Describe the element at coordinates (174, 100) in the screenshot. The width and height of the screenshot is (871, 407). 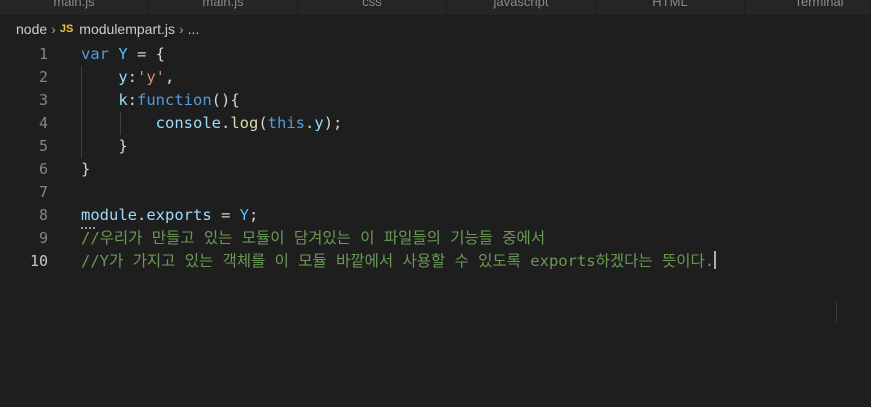
I see `keyword-token: function` at that location.